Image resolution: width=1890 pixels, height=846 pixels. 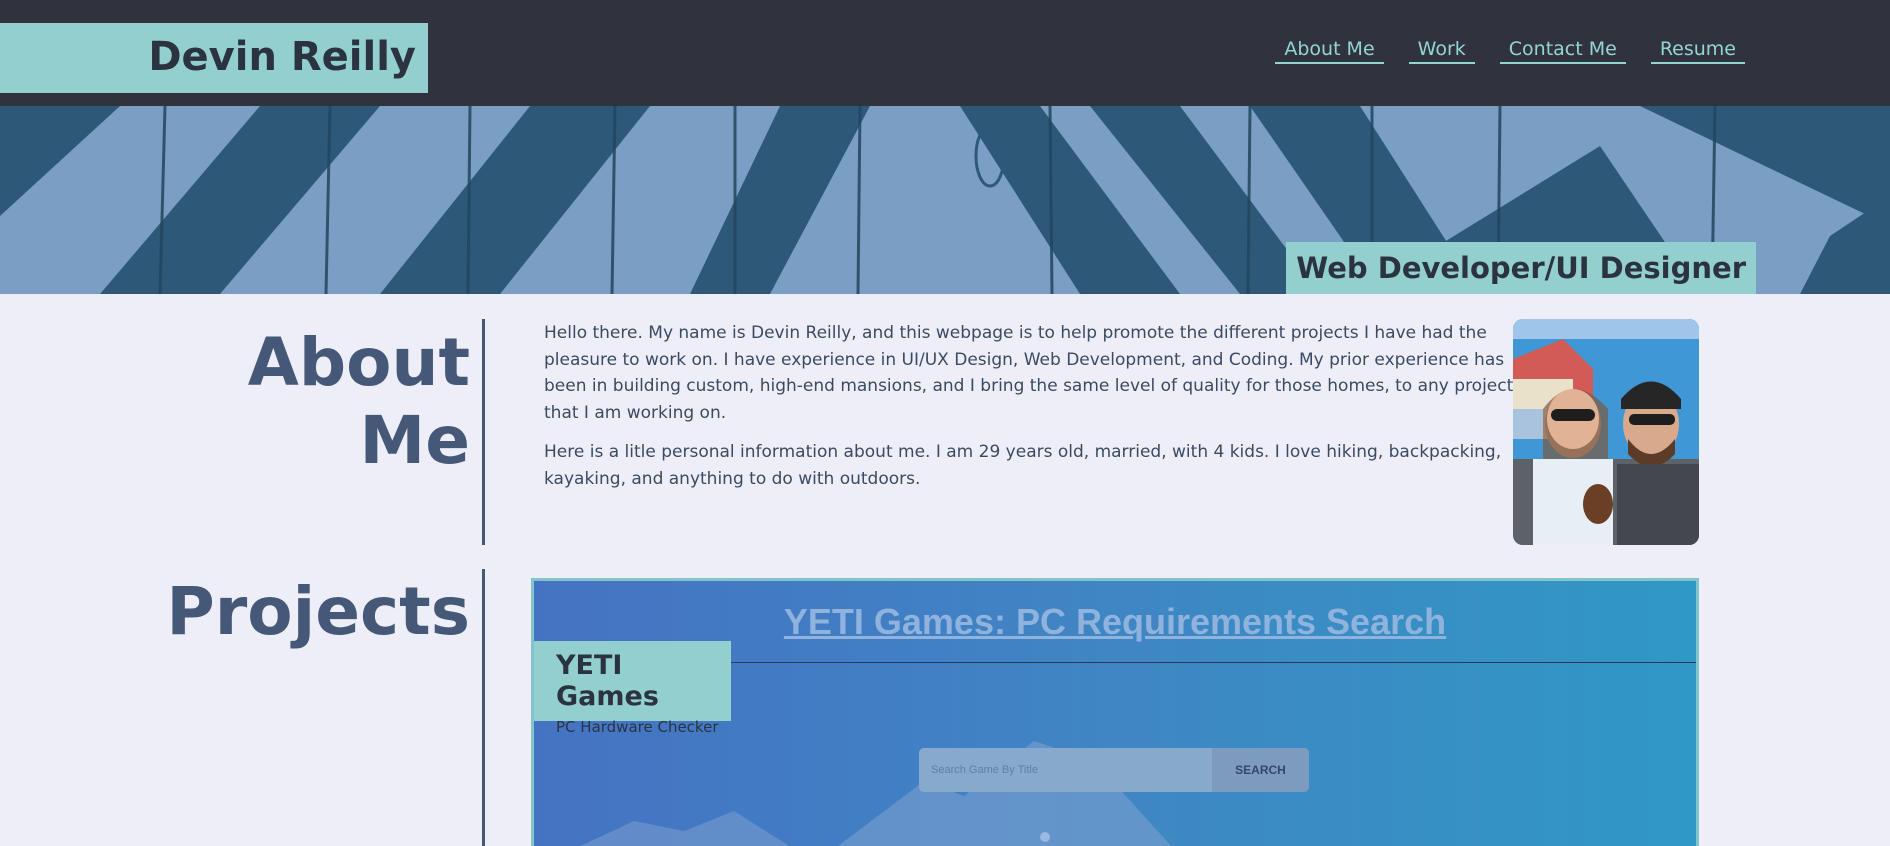 What do you see at coordinates (1441, 50) in the screenshot?
I see `nav-link-work: Work` at bounding box center [1441, 50].